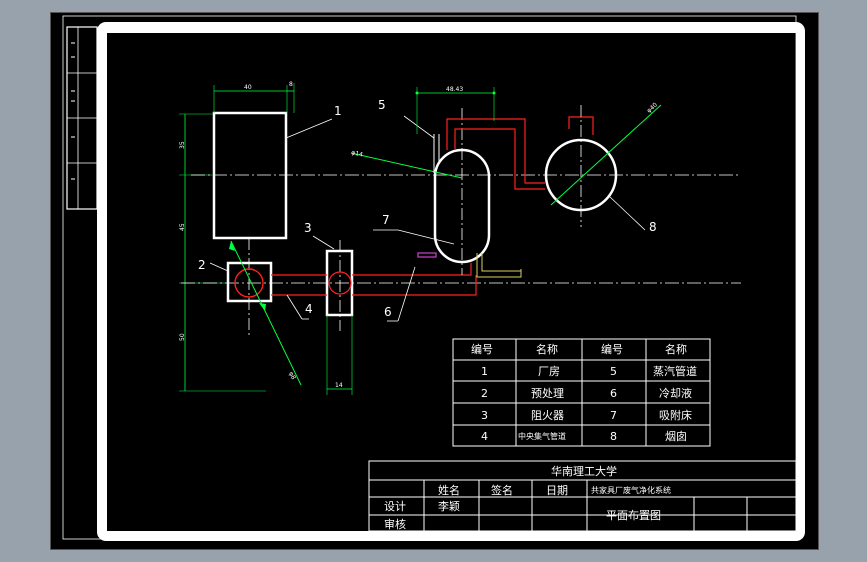  I want to click on drawing-name: 平面布置图, so click(633, 515).